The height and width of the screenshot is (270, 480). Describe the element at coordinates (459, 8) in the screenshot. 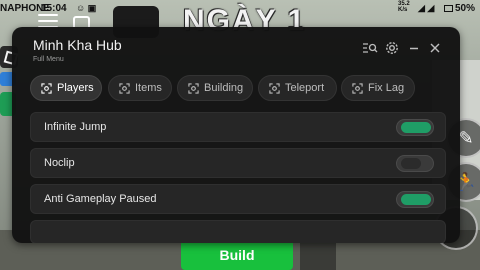

I see `battery-indicator: 50%` at that location.